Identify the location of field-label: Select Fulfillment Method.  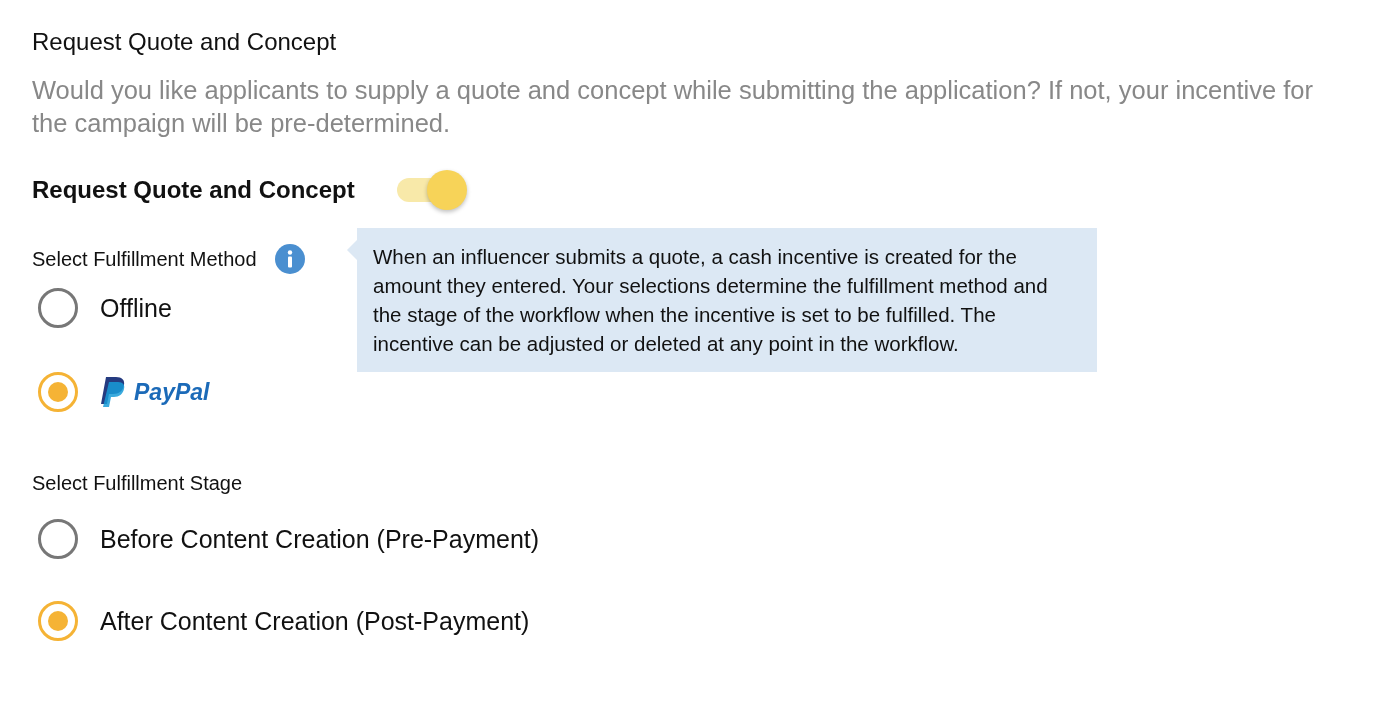
(144, 259).